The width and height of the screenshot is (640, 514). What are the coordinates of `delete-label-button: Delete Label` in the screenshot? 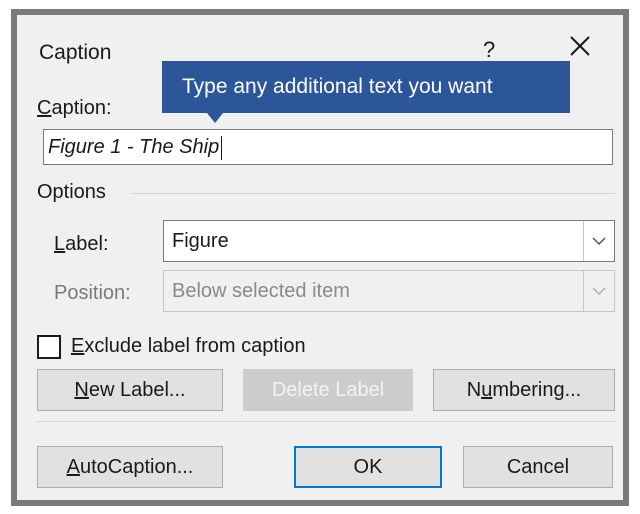 It's located at (328, 390).